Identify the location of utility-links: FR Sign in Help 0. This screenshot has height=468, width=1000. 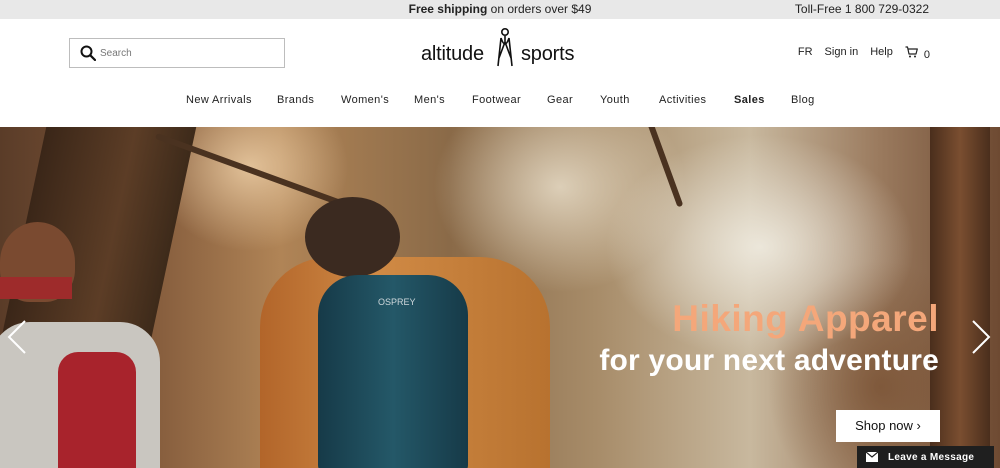
(864, 53).